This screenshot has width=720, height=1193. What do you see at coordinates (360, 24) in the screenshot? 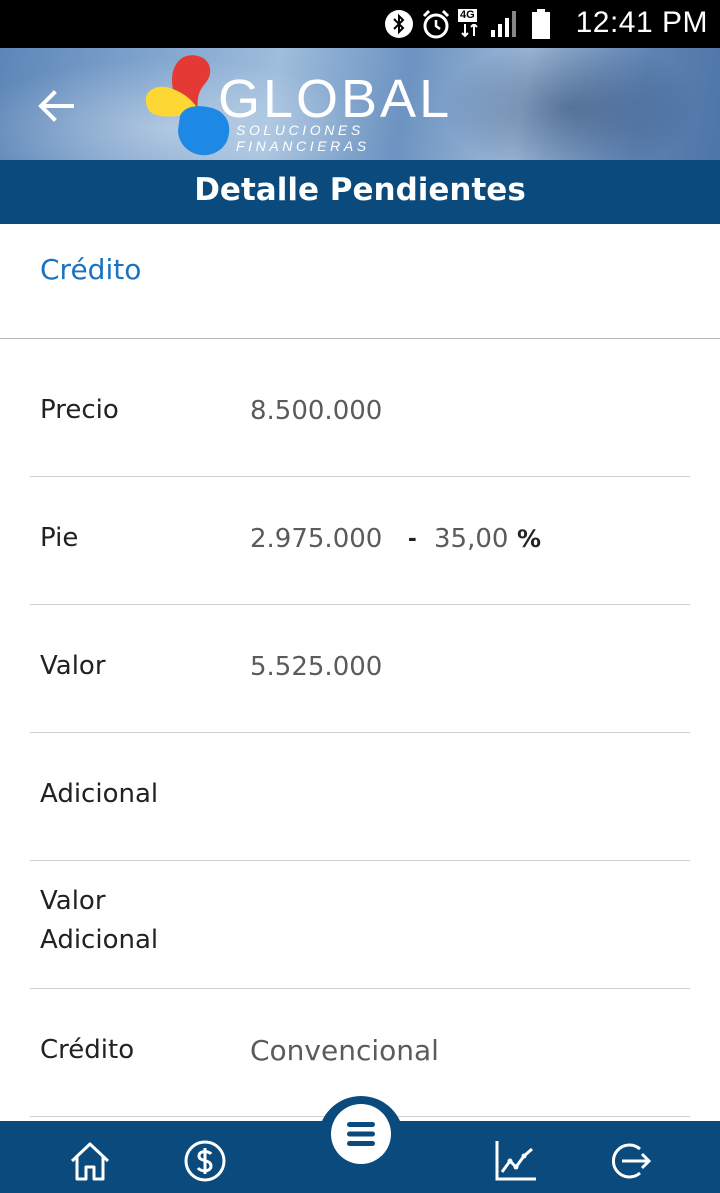
I see `status-bar: 4G 12:41 PM` at bounding box center [360, 24].